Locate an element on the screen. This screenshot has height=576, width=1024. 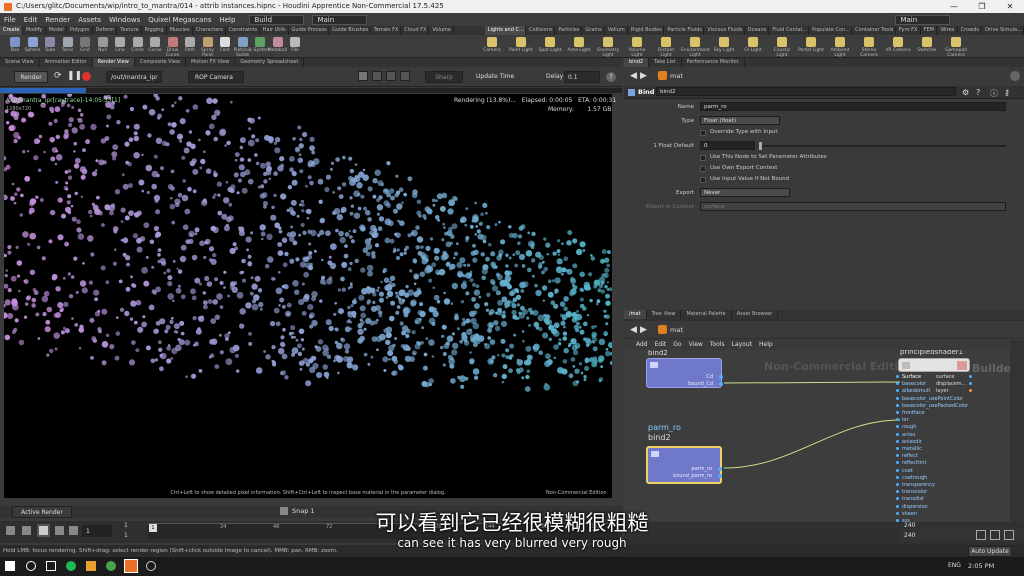
shelf-tab: Constraints is located at coordinates (243, 30).